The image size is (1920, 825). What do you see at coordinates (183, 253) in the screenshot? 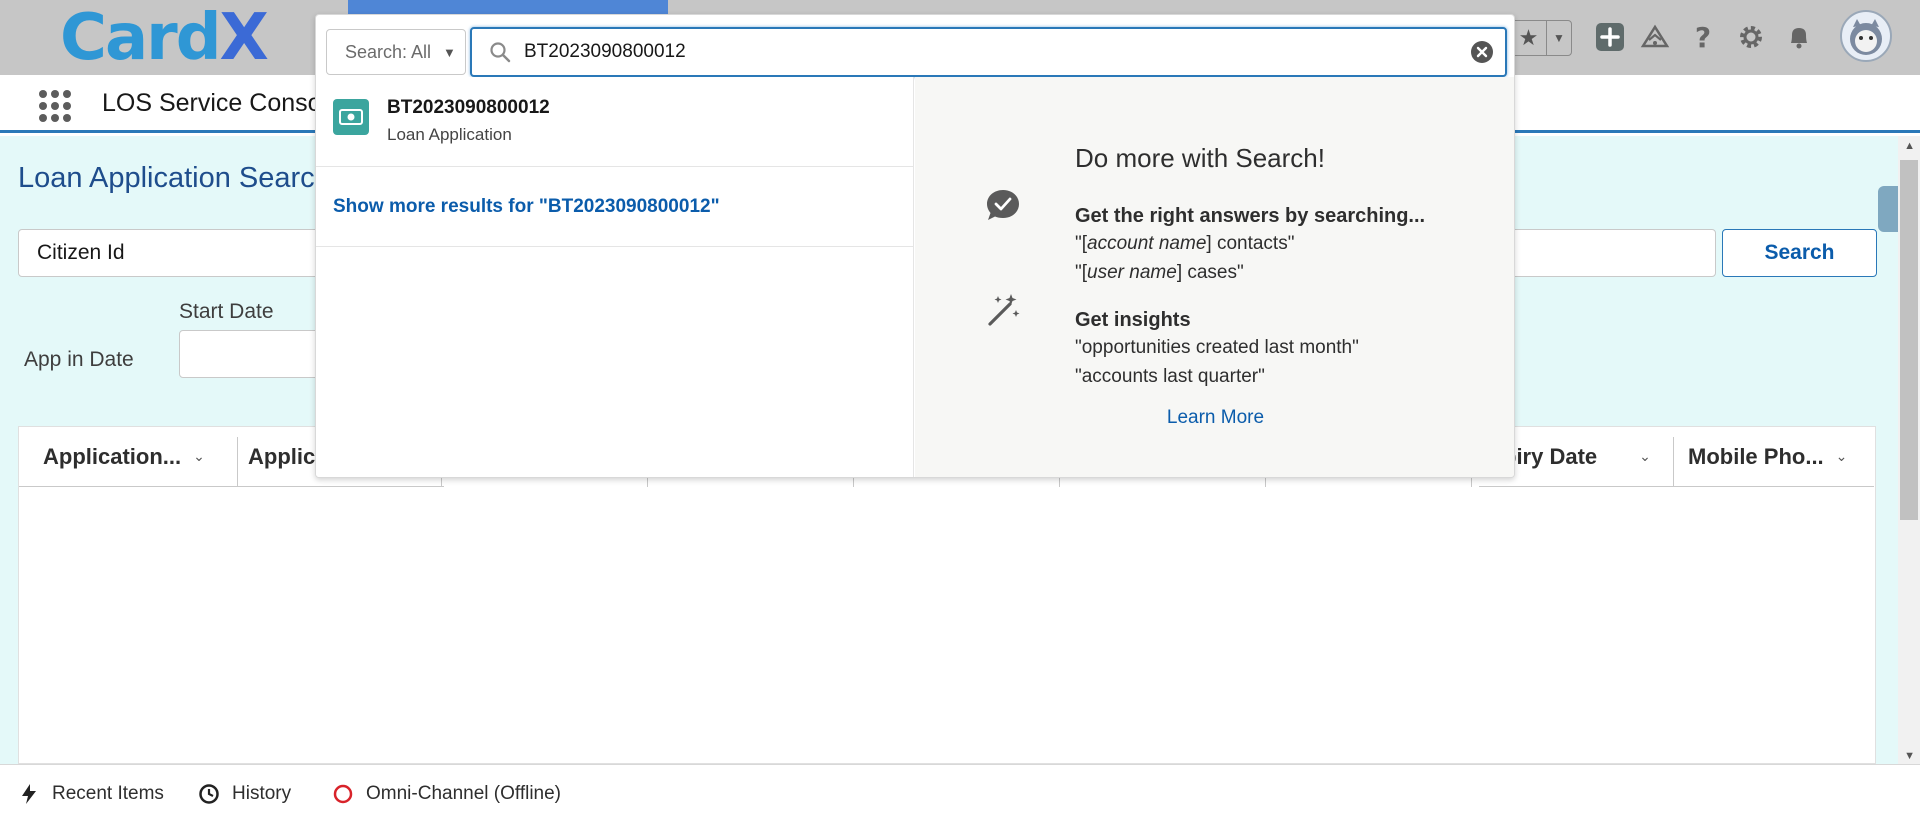
I see `citizen-id-select: Citizen Id` at bounding box center [183, 253].